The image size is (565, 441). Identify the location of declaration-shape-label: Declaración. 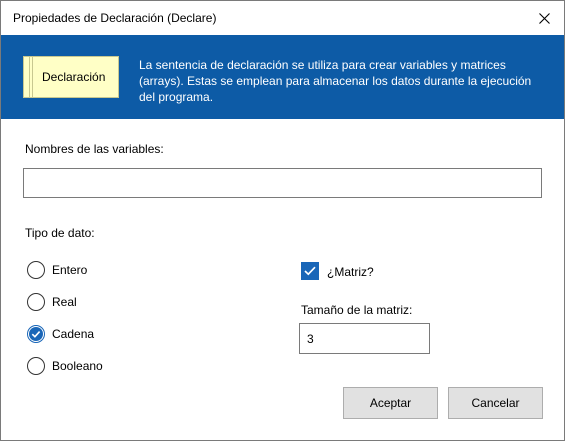
(74, 77).